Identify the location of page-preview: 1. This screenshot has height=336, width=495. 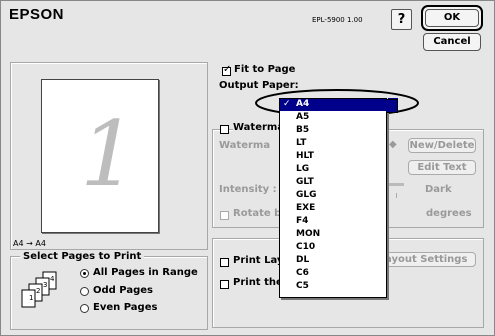
(100, 156).